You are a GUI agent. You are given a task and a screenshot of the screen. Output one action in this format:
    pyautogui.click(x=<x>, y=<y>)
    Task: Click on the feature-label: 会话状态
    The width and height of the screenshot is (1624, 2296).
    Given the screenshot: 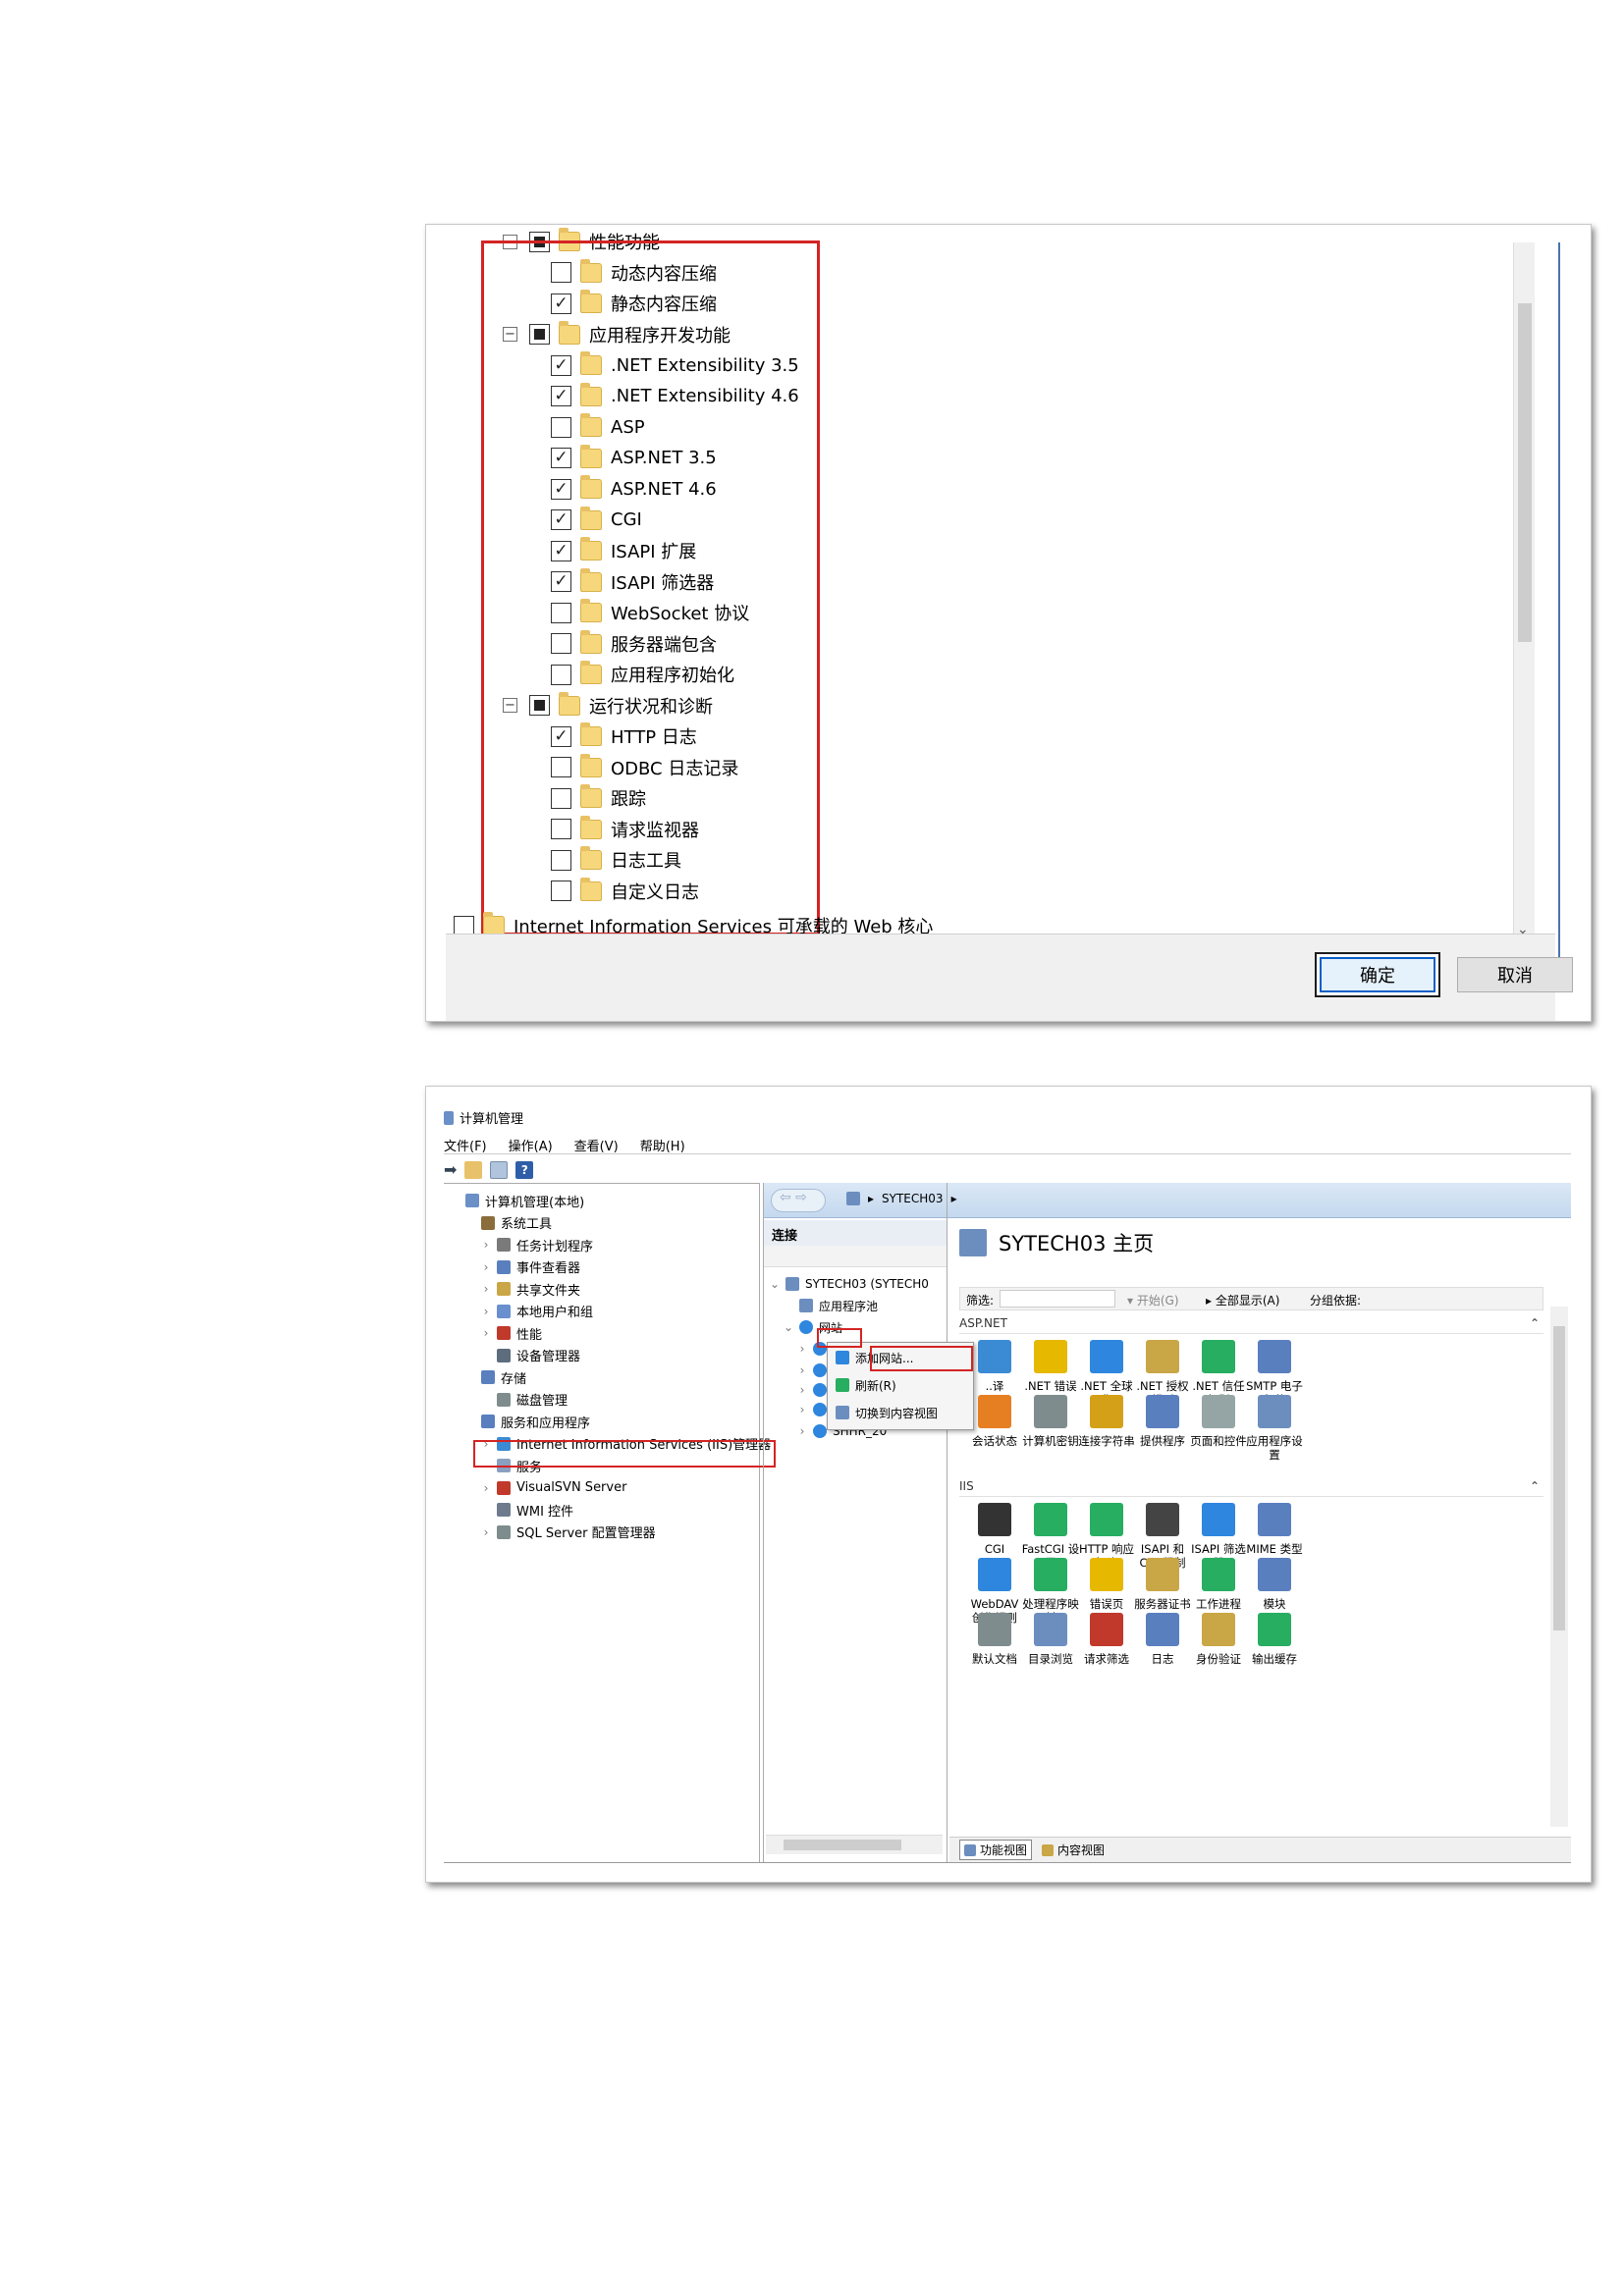 What is the action you would take?
    pyautogui.click(x=994, y=1441)
    